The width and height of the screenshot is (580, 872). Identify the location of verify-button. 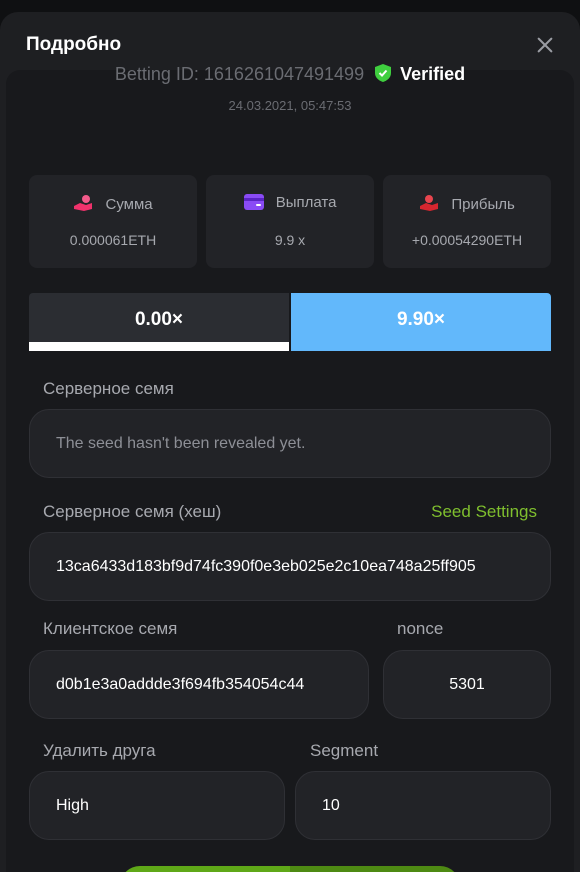
(290, 869).